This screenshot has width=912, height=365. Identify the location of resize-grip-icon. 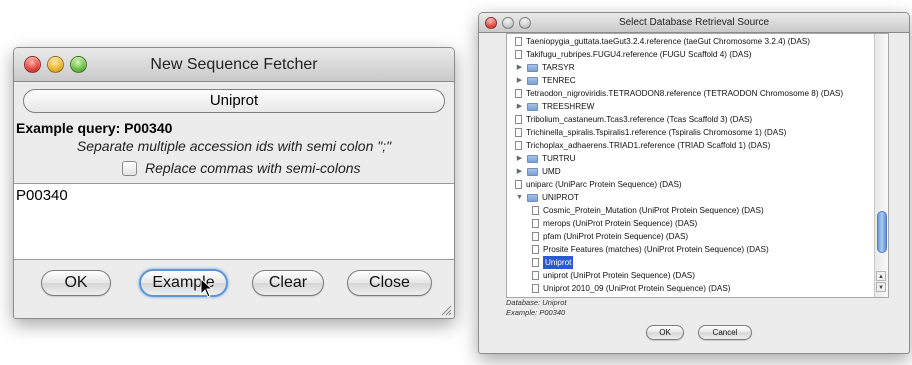
(446, 310).